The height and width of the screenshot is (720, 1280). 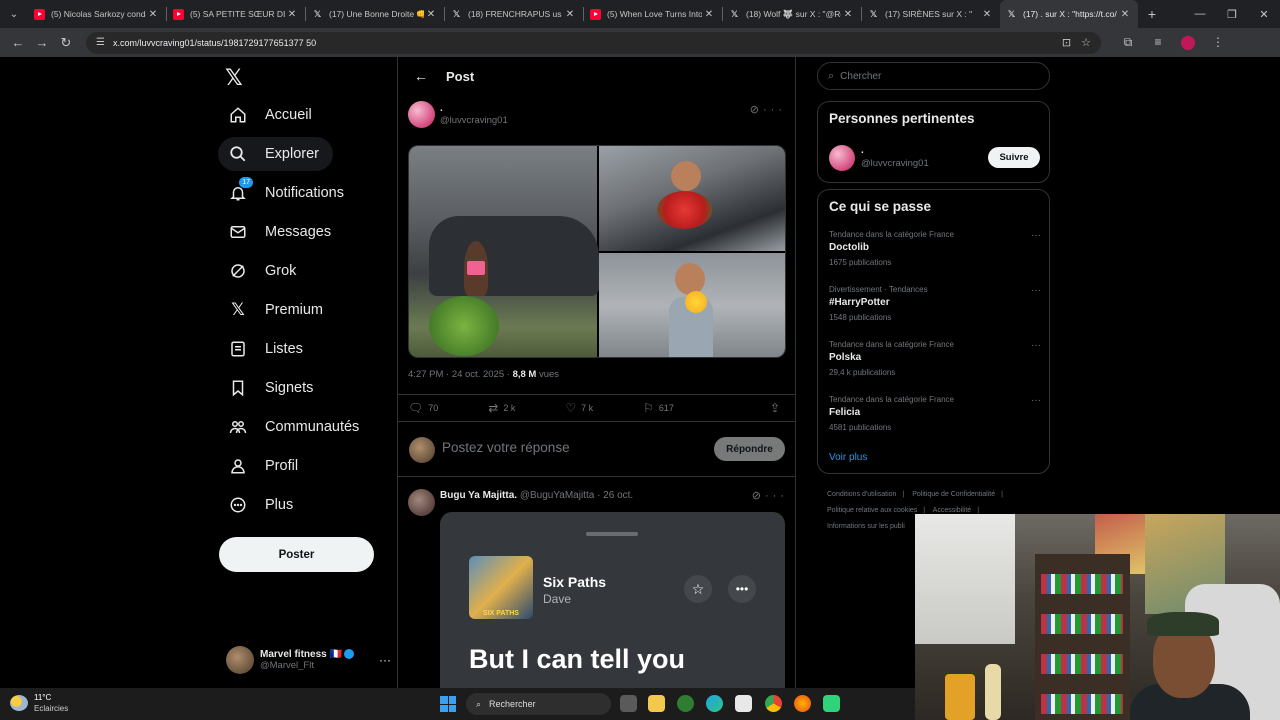 What do you see at coordinates (1069, 14) in the screenshot?
I see `browser-tab-active: 𝕏 (17) . sur X : "https://t.co/✕` at bounding box center [1069, 14].